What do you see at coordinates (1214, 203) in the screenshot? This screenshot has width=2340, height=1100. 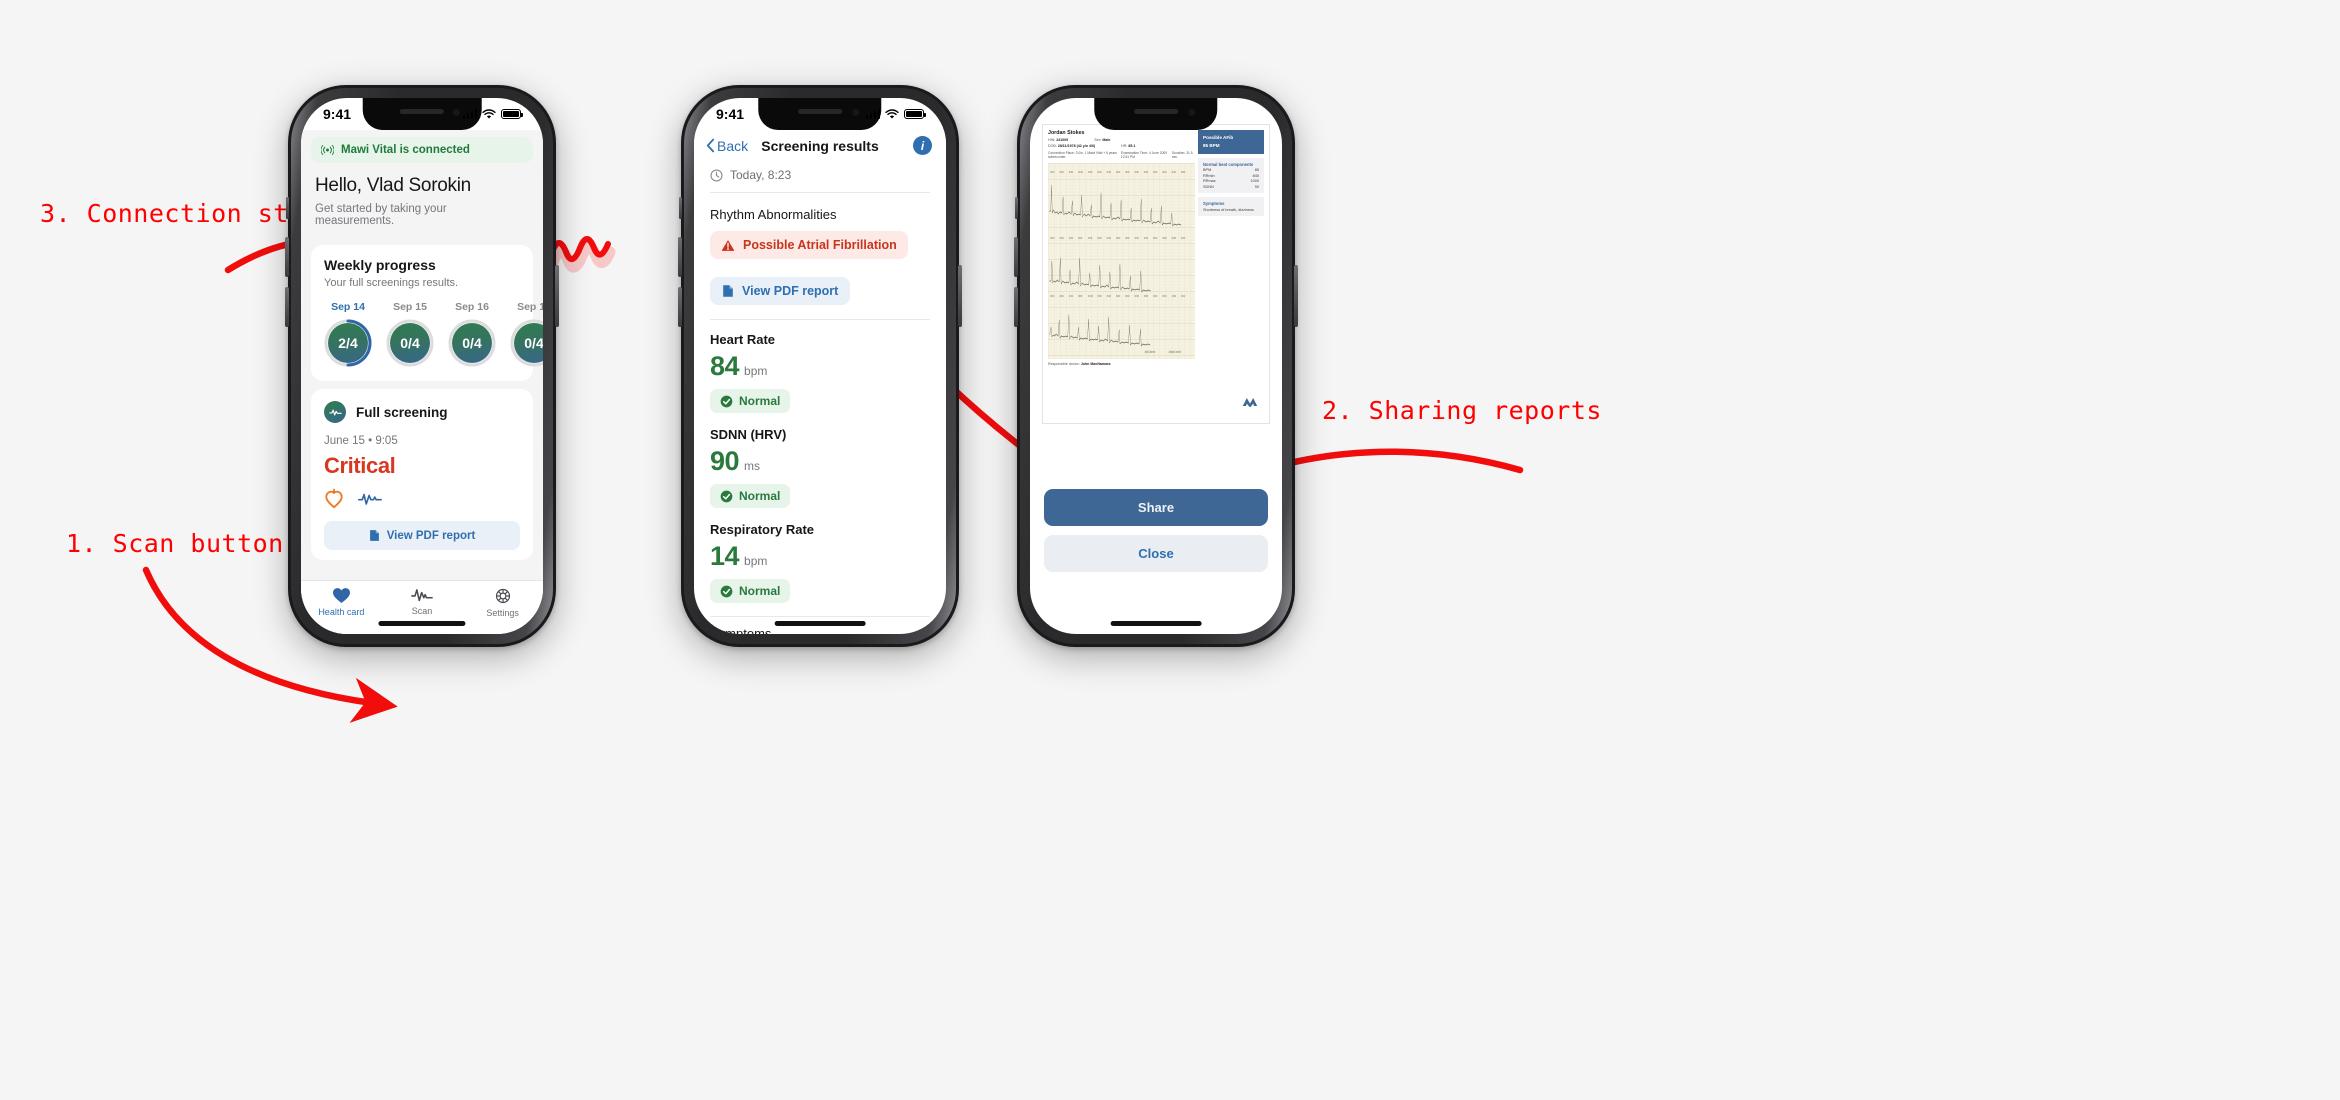 I see `pdf-symptoms-title: Symptoms` at bounding box center [1214, 203].